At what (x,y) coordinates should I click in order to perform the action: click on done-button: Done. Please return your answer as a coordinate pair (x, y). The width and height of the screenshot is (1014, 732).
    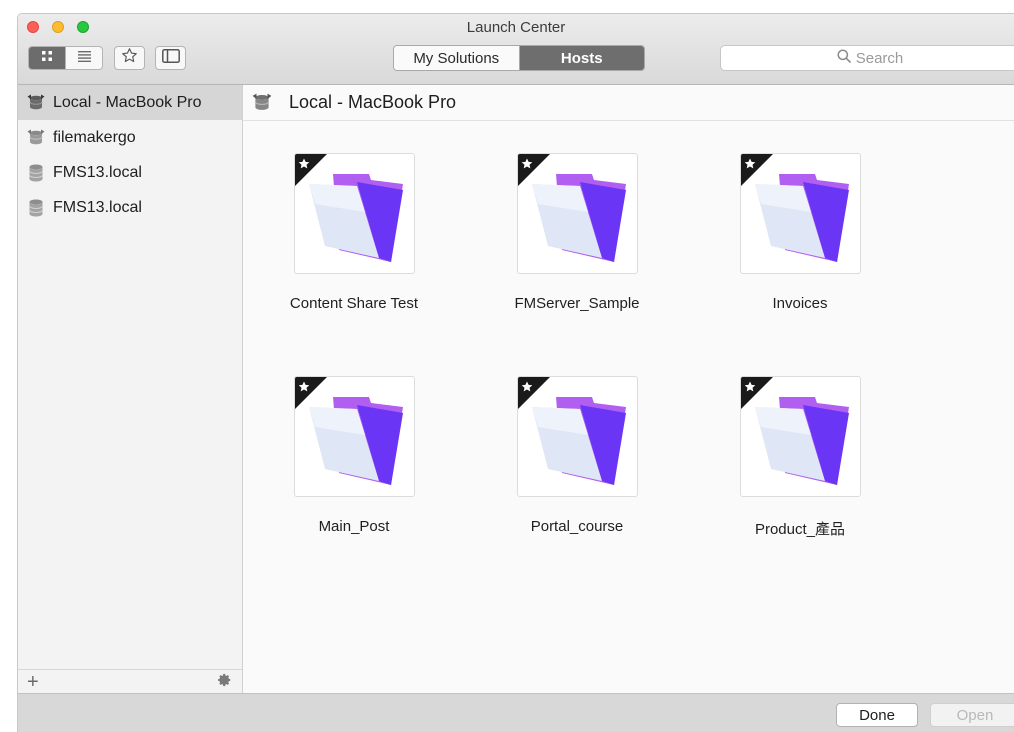
    Looking at the image, I should click on (877, 715).